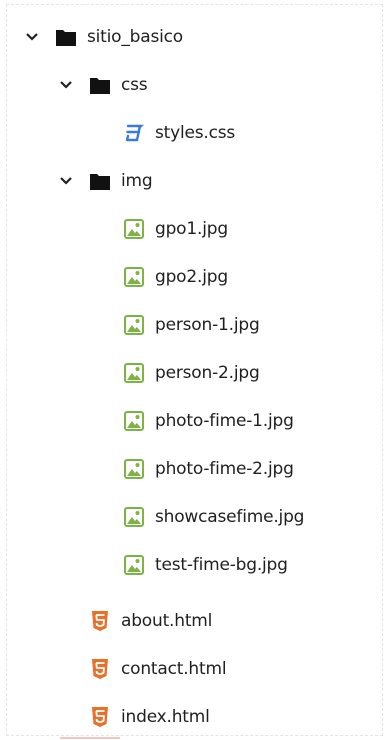 The image size is (389, 740). What do you see at coordinates (165, 716) in the screenshot?
I see `tree-item-label: index.html` at bounding box center [165, 716].